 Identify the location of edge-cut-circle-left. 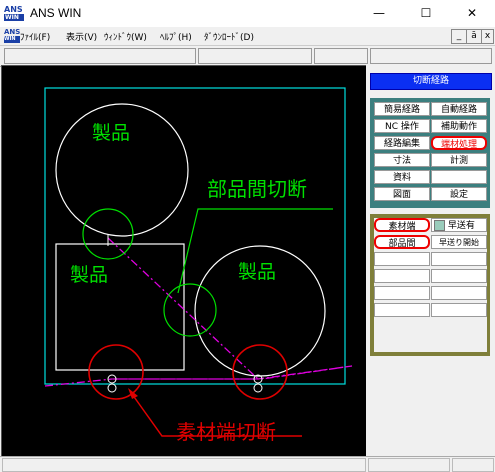
(116, 372).